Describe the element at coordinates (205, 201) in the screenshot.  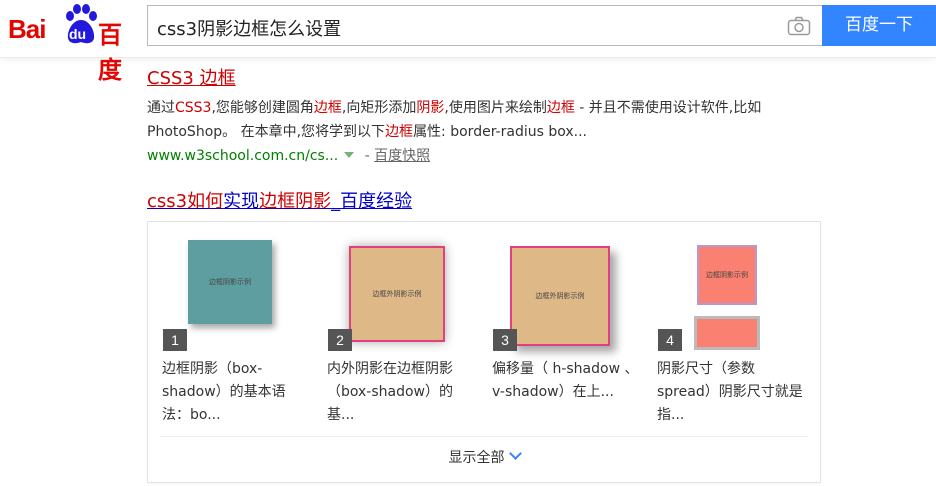
I see `title-part-highlight: 如何` at that location.